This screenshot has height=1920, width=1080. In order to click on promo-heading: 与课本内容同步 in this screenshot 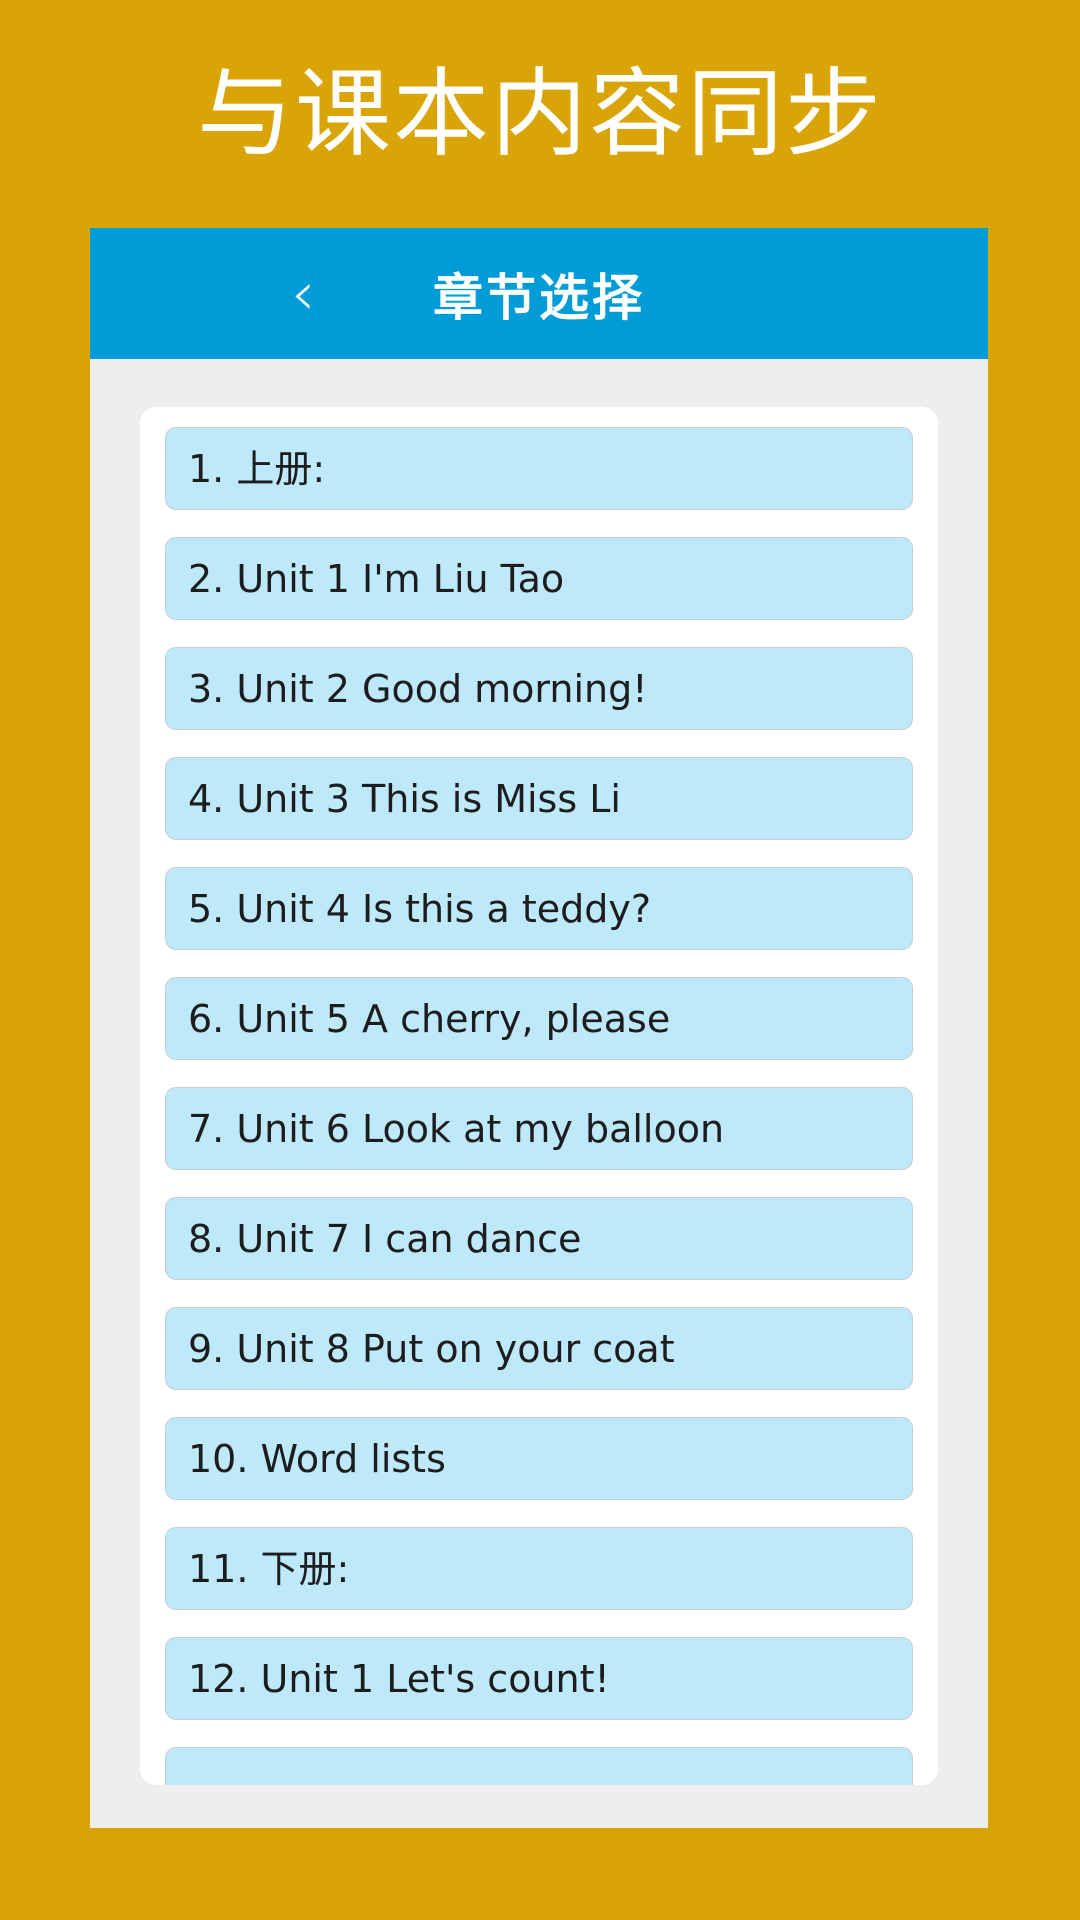, I will do `click(540, 114)`.